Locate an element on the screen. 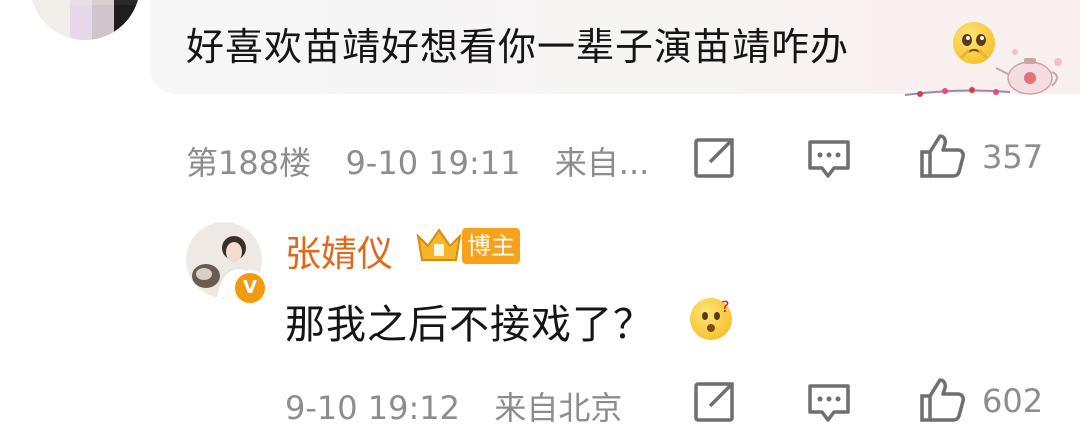  blogger-badge: 博主 is located at coordinates (491, 246).